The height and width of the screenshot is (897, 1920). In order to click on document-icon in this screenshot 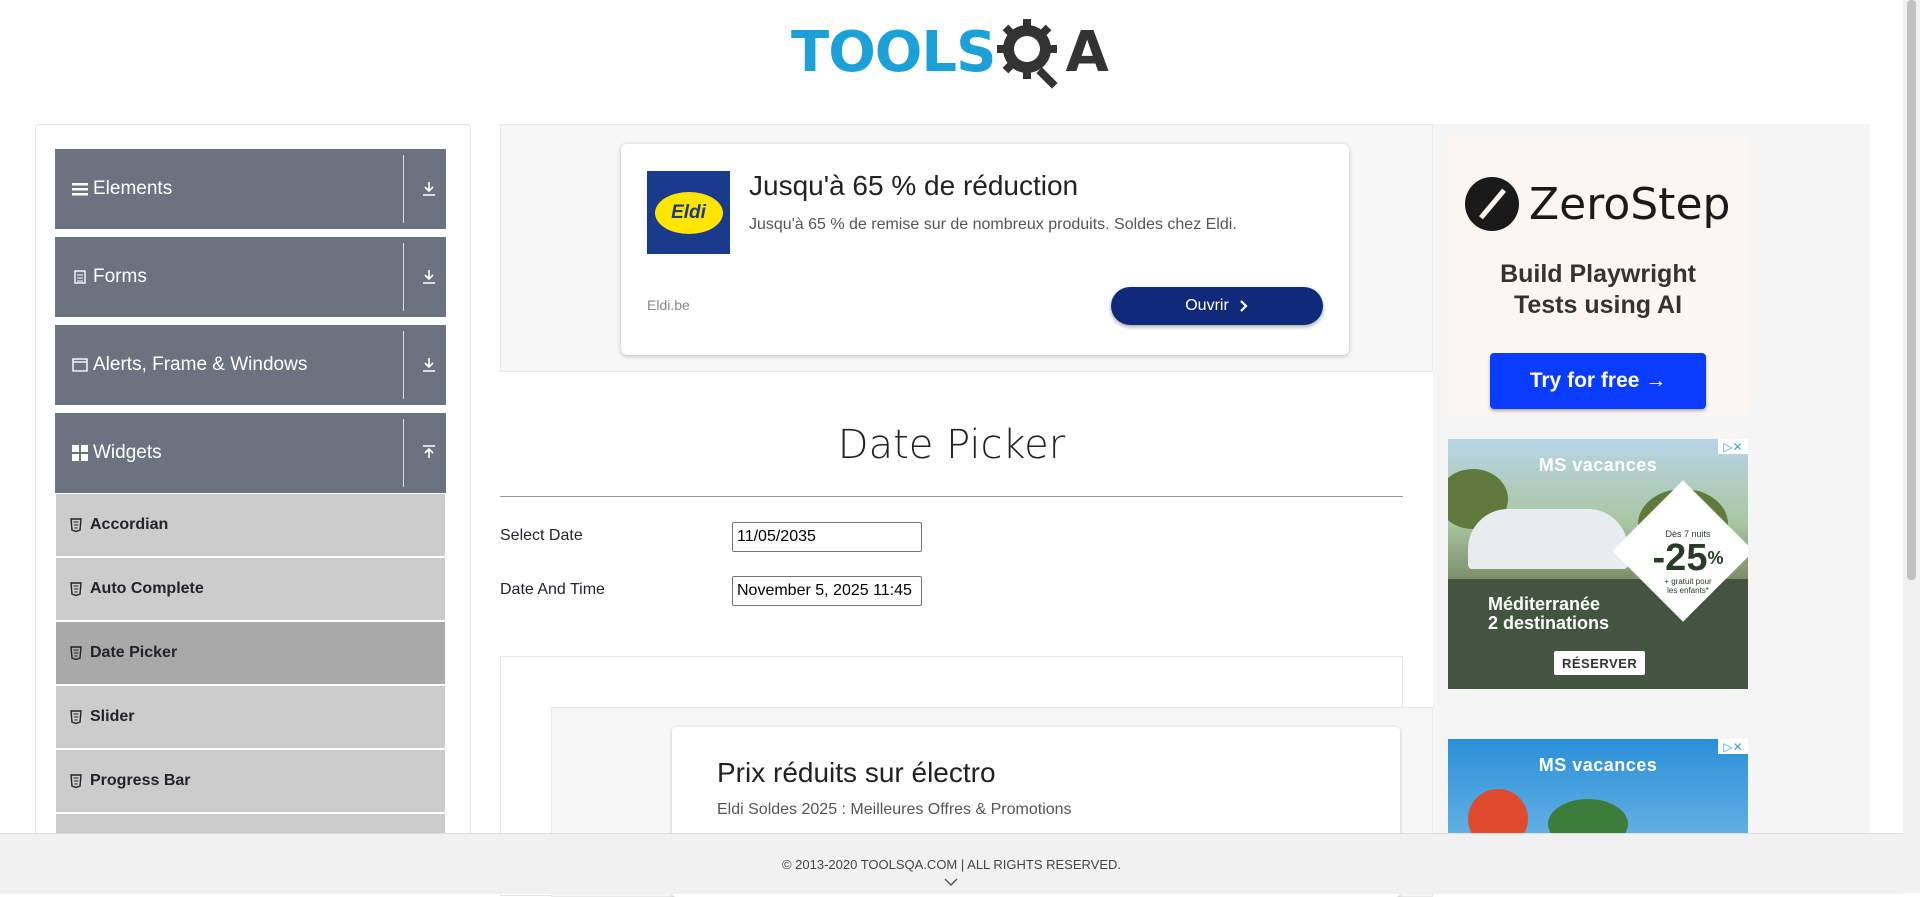, I will do `click(80, 277)`.